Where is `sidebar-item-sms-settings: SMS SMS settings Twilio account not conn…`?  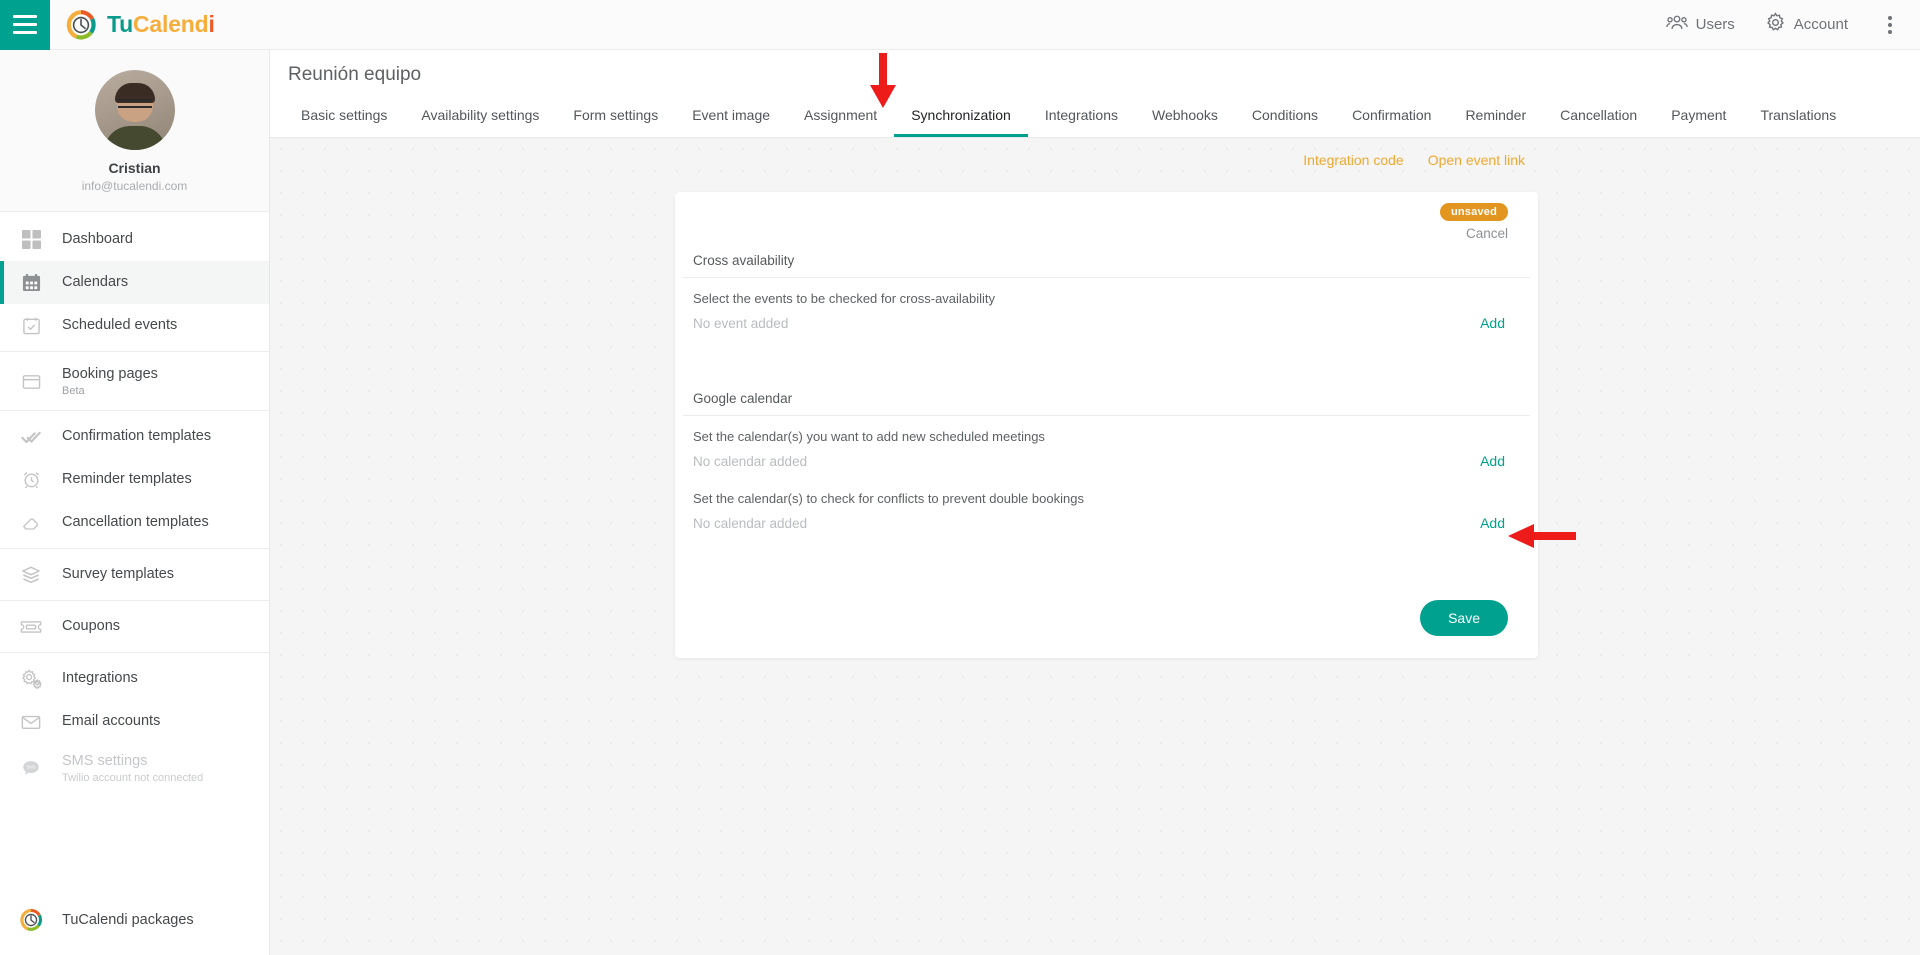 sidebar-item-sms-settings: SMS SMS settings Twilio account not conn… is located at coordinates (134, 768).